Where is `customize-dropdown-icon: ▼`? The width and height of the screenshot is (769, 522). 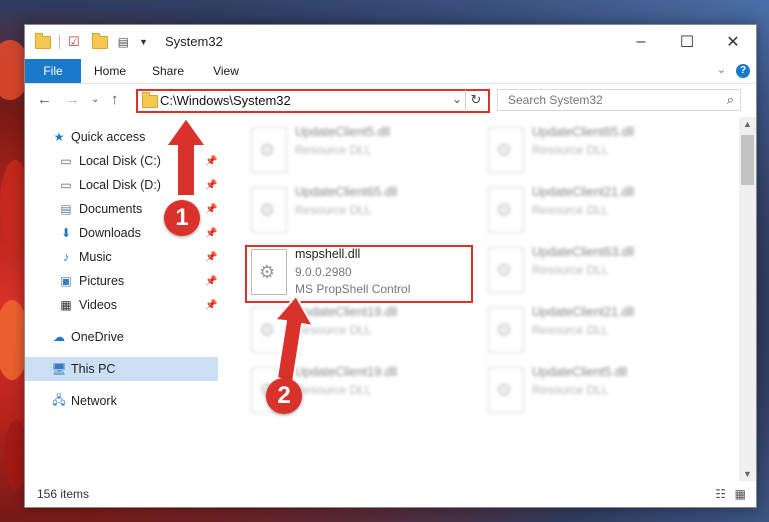 customize-dropdown-icon: ▼ is located at coordinates (143, 42).